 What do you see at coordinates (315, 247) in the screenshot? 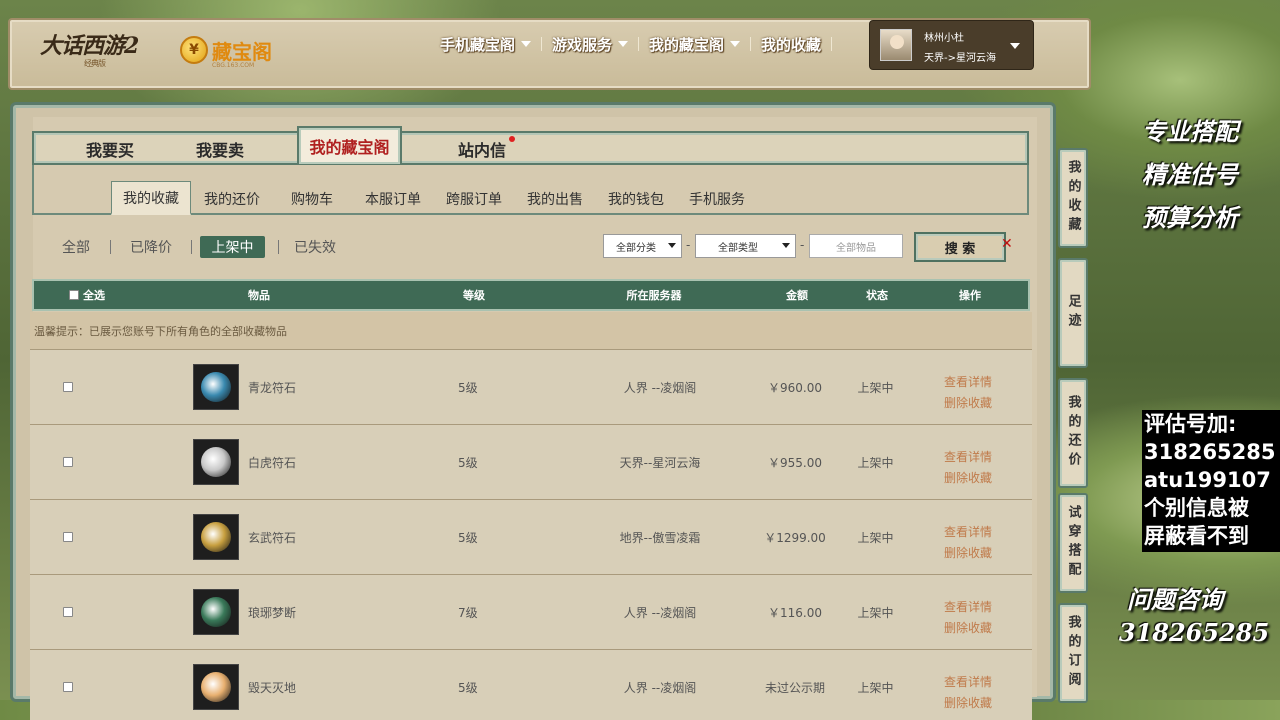
I see `filter-expired: 已失效` at bounding box center [315, 247].